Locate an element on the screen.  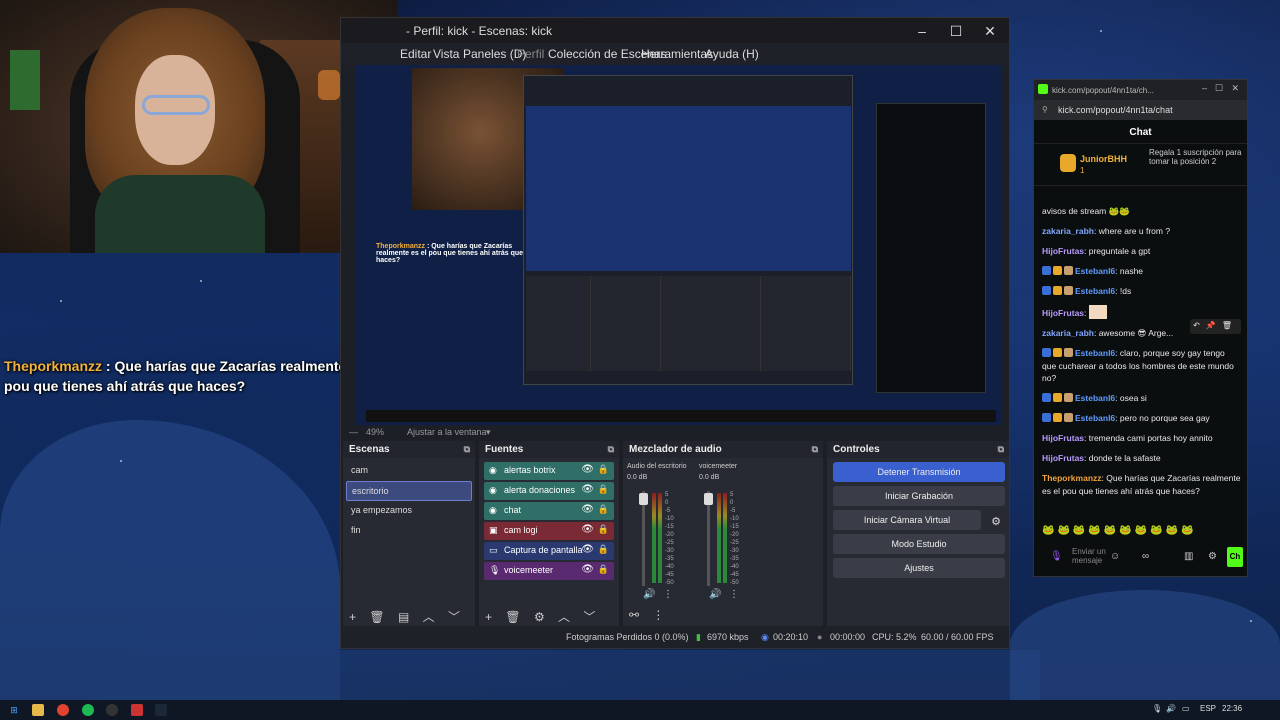
source-item-alertas-botrix: ◉ alertas botrix 👁 🔒 is located at coordinates (549, 471).